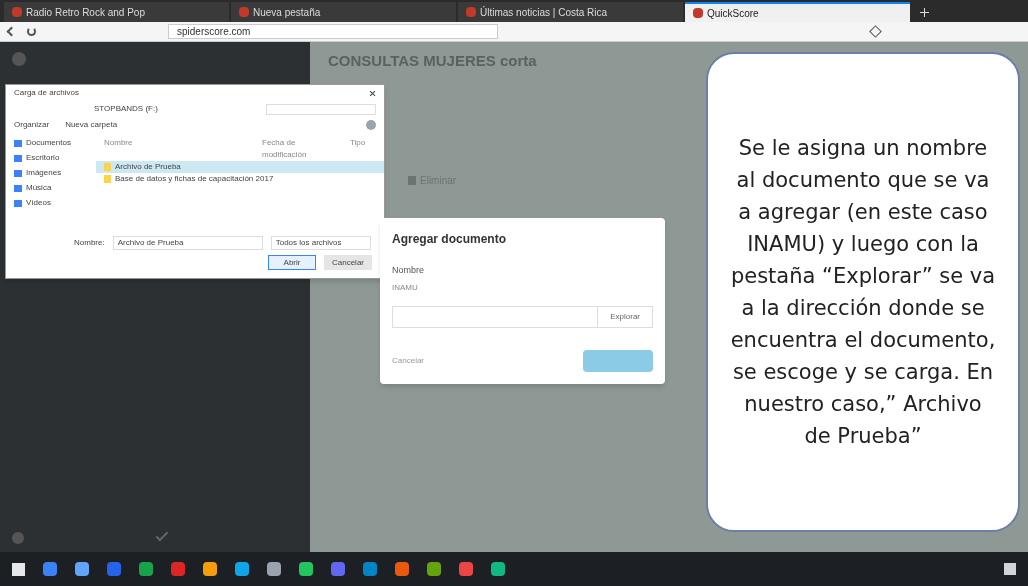  I want to click on filename-field: Archivo de Prueba, so click(187, 243).